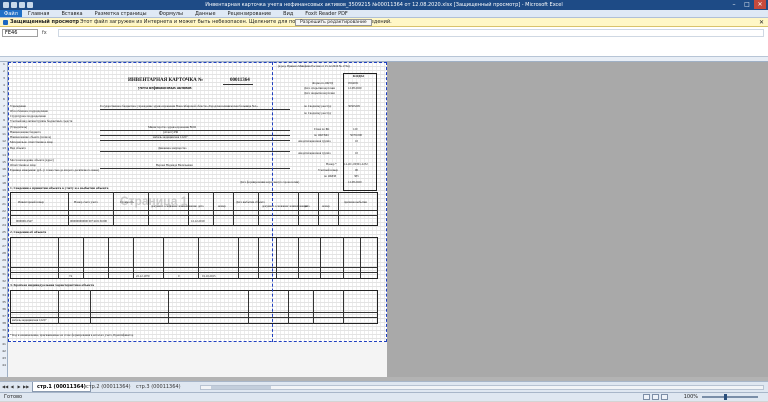 This screenshot has height=402, width=768. I want to click on row-header: 44, so click(4, 365).